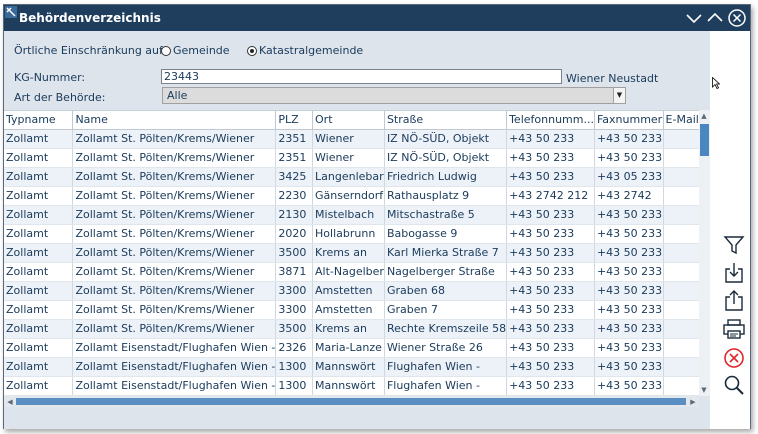 This screenshot has width=758, height=434. I want to click on column-header-typname: Typname, so click(39, 120).